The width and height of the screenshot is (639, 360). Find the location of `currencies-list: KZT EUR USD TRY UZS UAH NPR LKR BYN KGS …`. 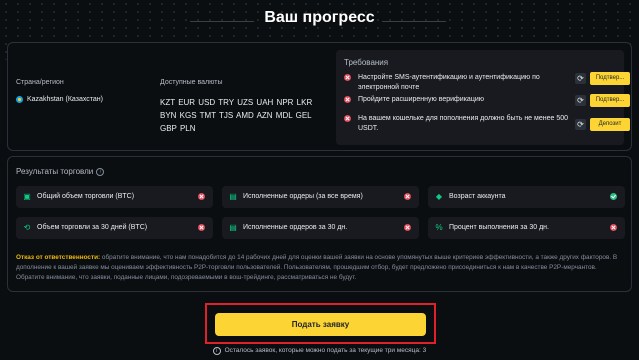

currencies-list: KZT EUR USD TRY UZS UAH NPR LKR BYN KGS … is located at coordinates (236, 115).